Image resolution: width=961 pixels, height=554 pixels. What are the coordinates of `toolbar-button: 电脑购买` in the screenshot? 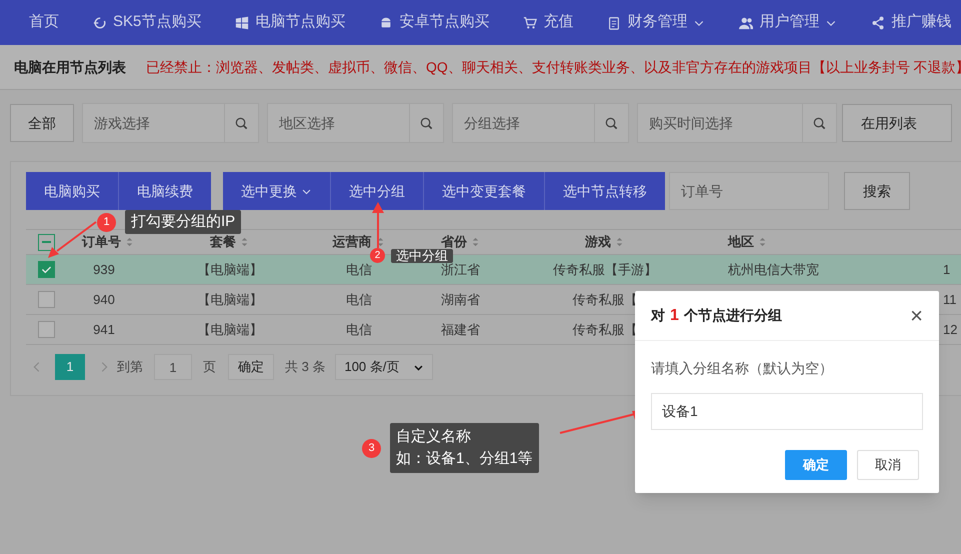 It's located at (72, 191).